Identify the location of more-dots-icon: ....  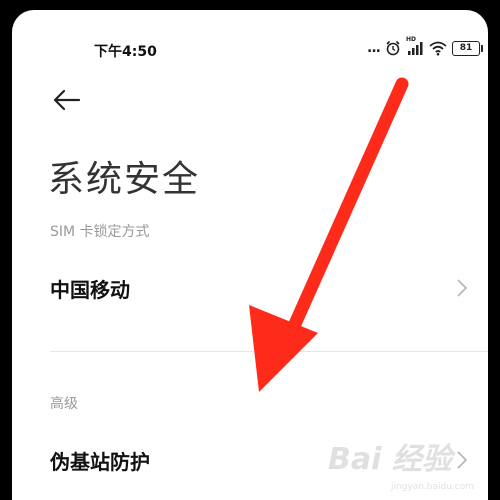
(374, 48).